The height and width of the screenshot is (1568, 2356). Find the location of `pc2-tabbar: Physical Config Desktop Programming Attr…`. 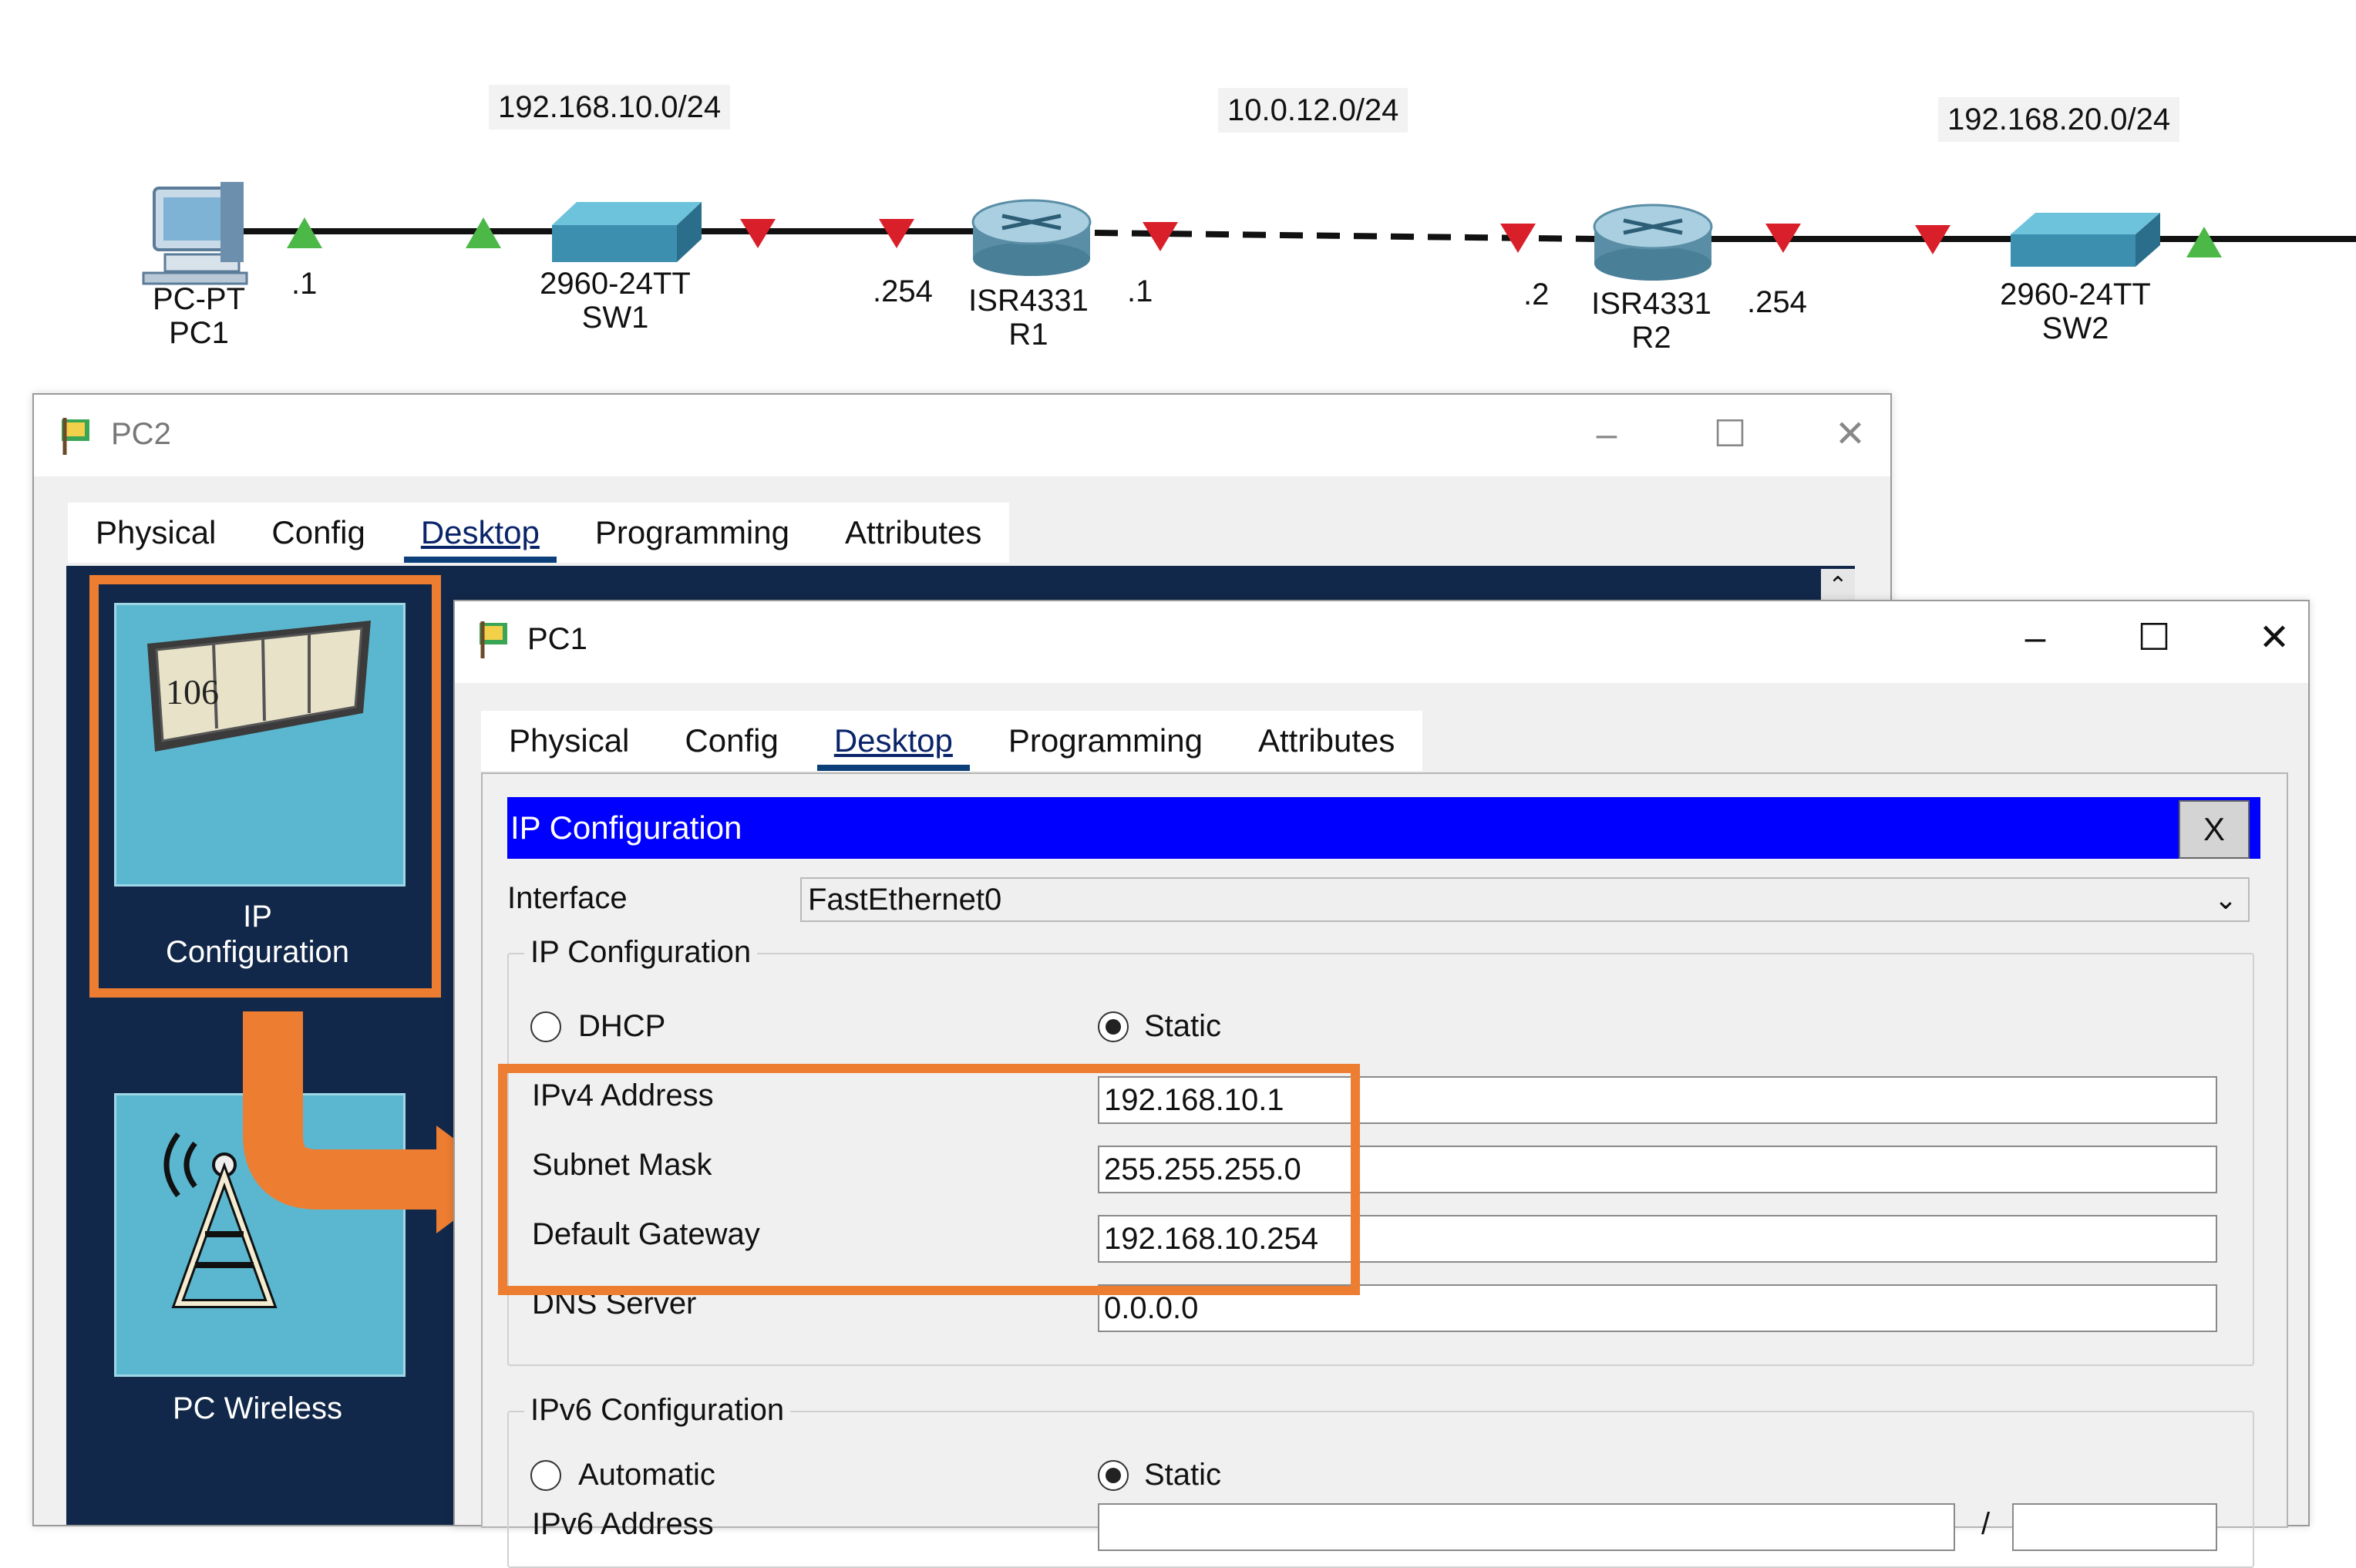

pc2-tabbar: Physical Config Desktop Programming Attr… is located at coordinates (539, 533).